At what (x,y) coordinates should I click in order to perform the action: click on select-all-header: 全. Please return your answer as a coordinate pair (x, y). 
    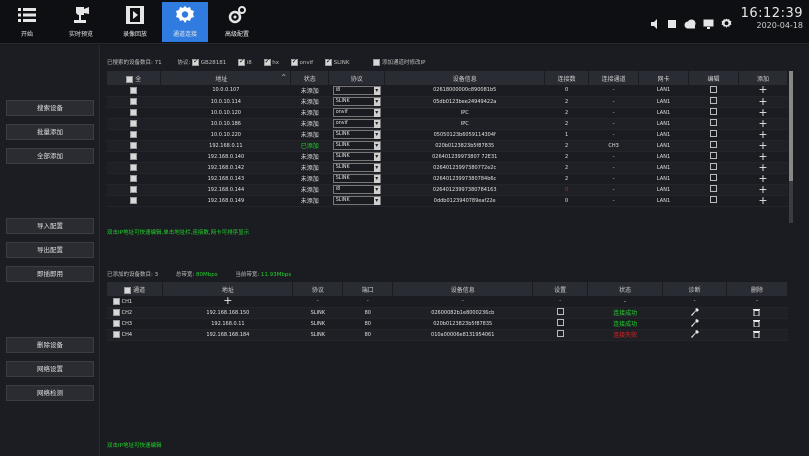
    Looking at the image, I should click on (134, 78).